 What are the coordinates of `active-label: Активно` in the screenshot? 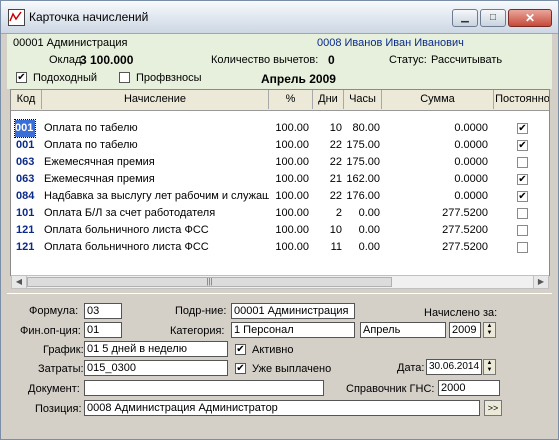 It's located at (273, 350).